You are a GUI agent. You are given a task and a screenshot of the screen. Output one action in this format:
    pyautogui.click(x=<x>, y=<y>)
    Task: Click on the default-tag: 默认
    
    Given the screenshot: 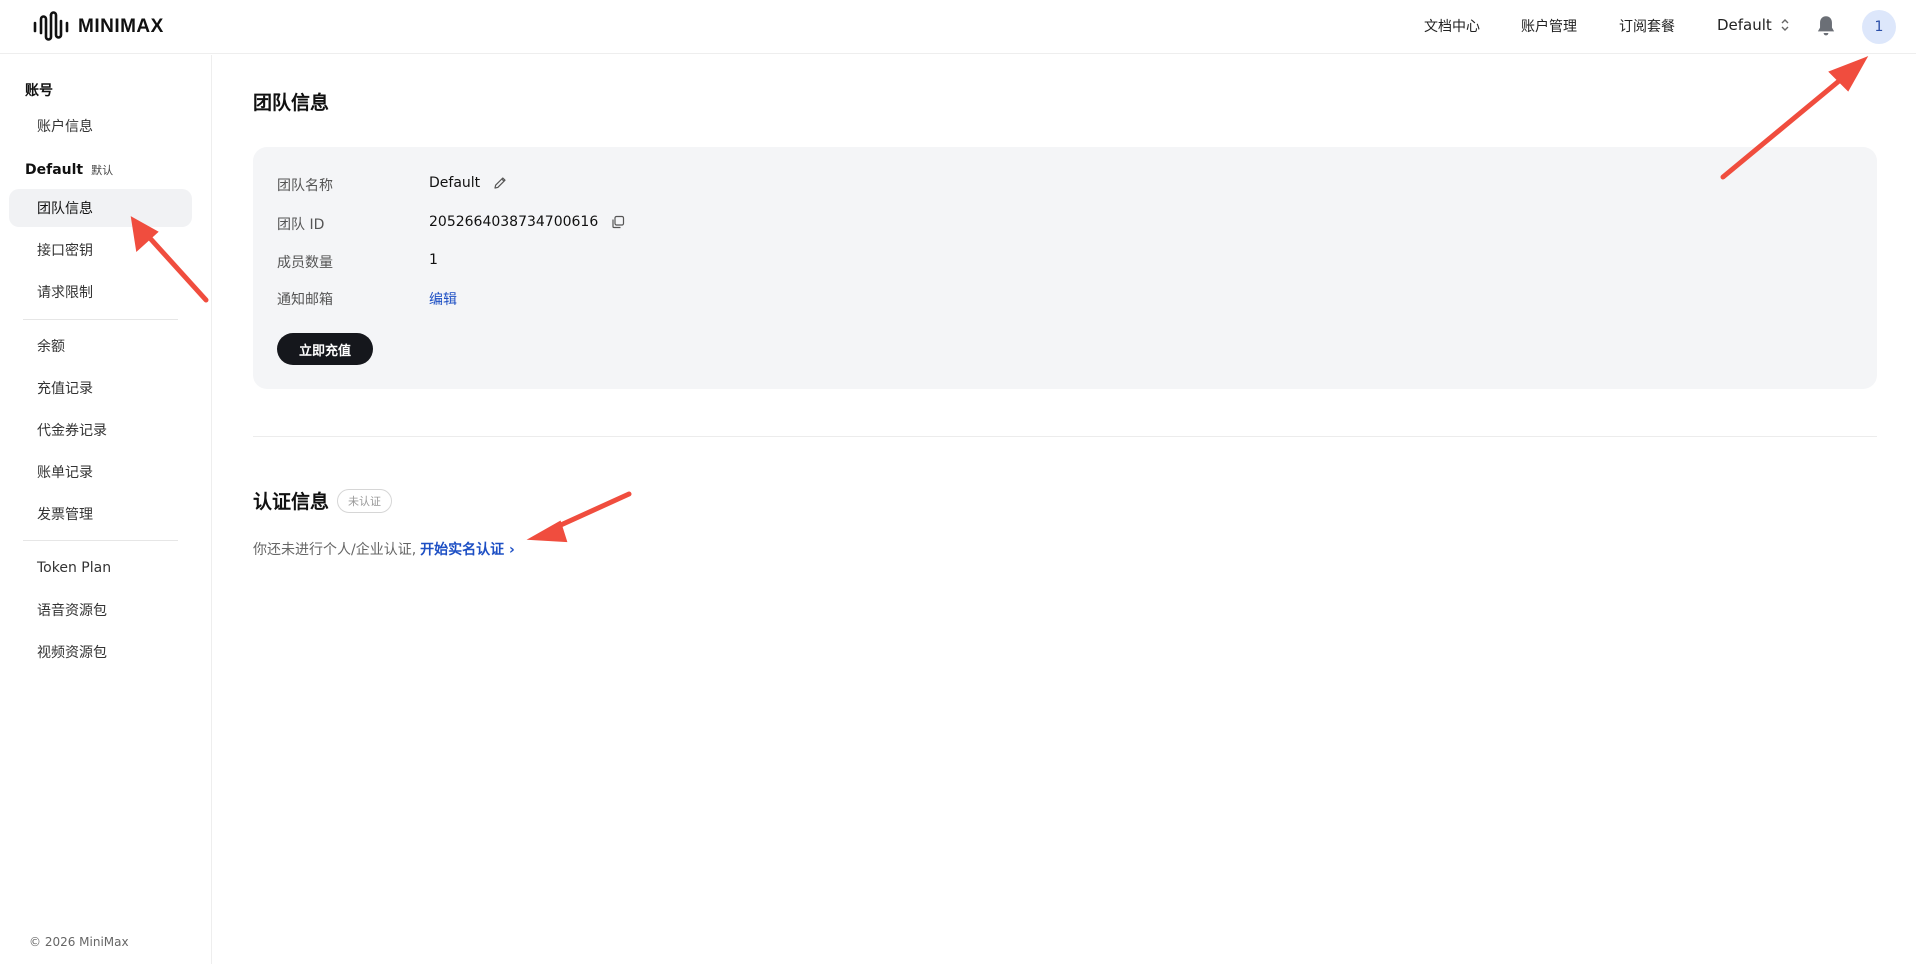 What is the action you would take?
    pyautogui.click(x=102, y=170)
    